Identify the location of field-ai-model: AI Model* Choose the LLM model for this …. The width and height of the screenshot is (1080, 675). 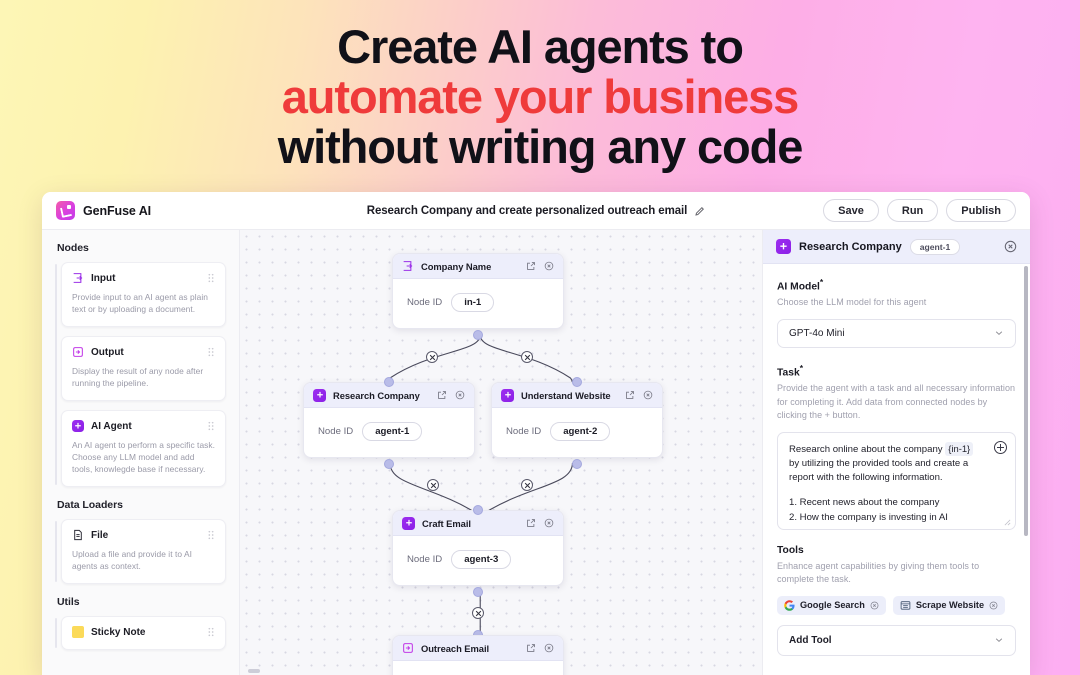
(896, 312).